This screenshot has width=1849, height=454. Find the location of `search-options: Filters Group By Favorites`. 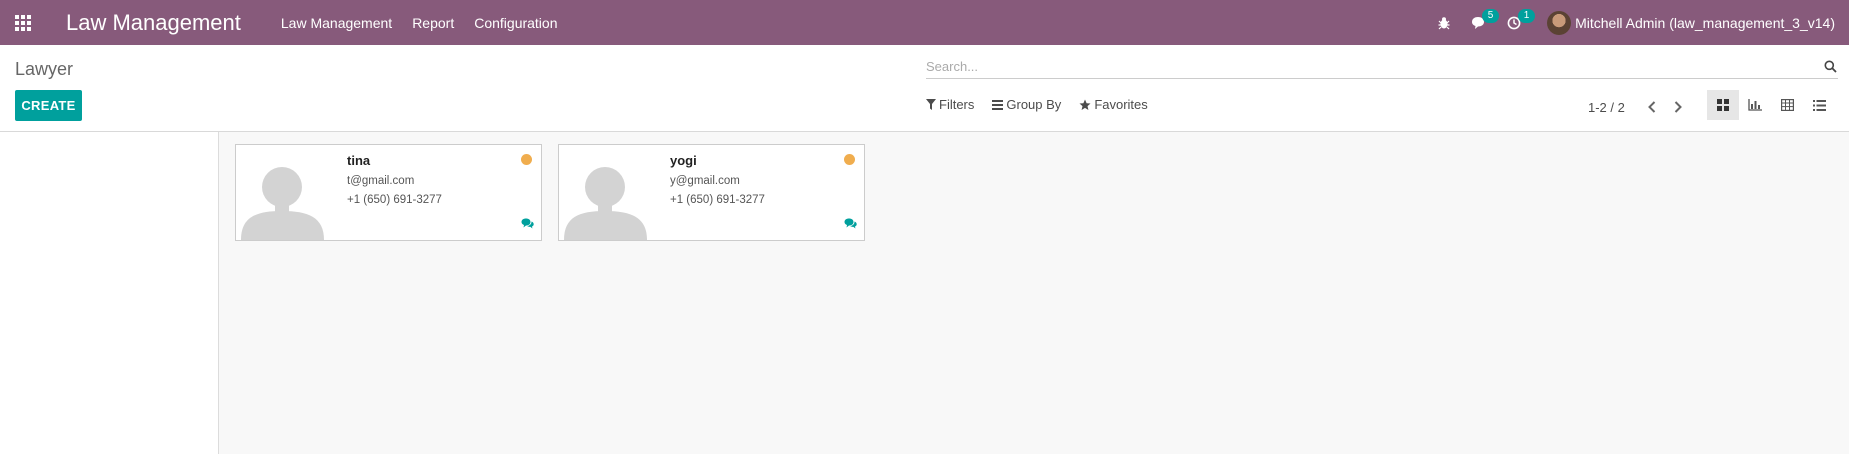

search-options: Filters Group By Favorites is located at coordinates (1046, 104).